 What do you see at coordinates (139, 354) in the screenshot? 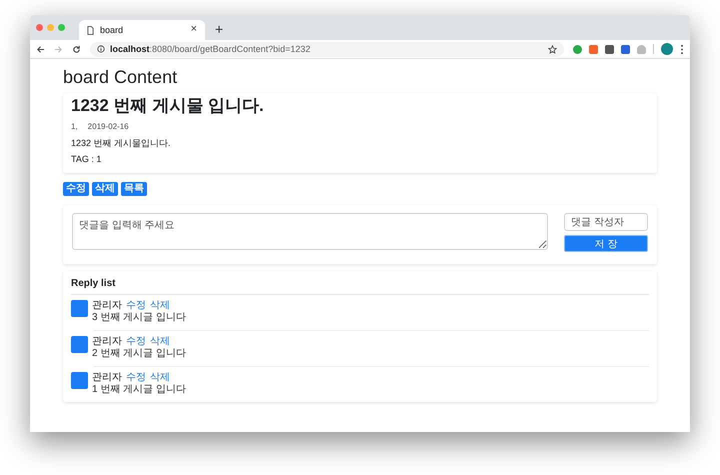
I see `reply-text: 2 번째 게시글 입니다` at bounding box center [139, 354].